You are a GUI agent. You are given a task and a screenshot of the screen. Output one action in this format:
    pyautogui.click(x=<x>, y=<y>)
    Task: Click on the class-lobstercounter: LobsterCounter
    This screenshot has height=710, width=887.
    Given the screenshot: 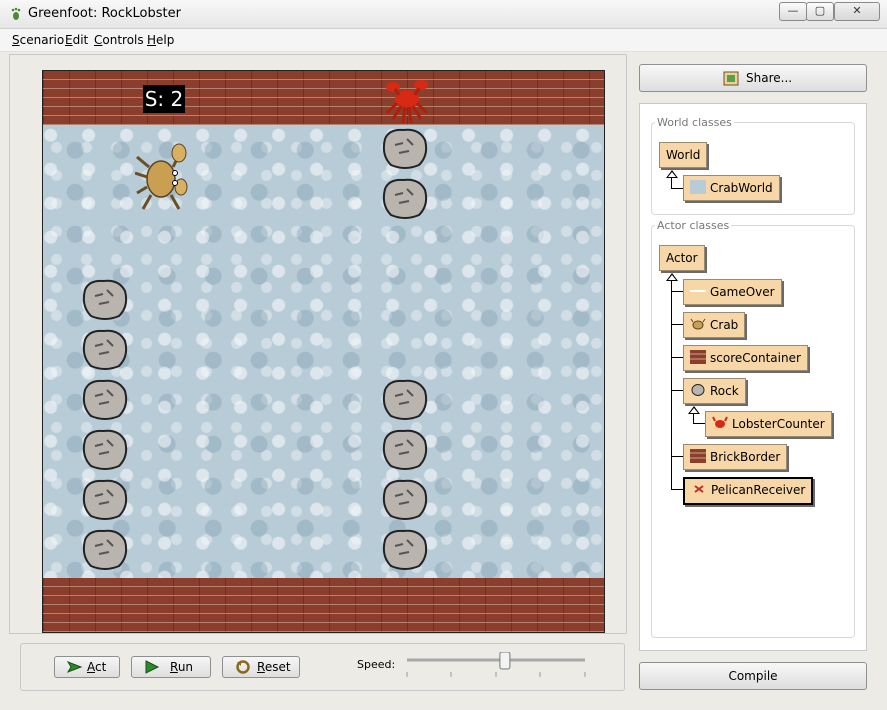 What is the action you would take?
    pyautogui.click(x=768, y=424)
    